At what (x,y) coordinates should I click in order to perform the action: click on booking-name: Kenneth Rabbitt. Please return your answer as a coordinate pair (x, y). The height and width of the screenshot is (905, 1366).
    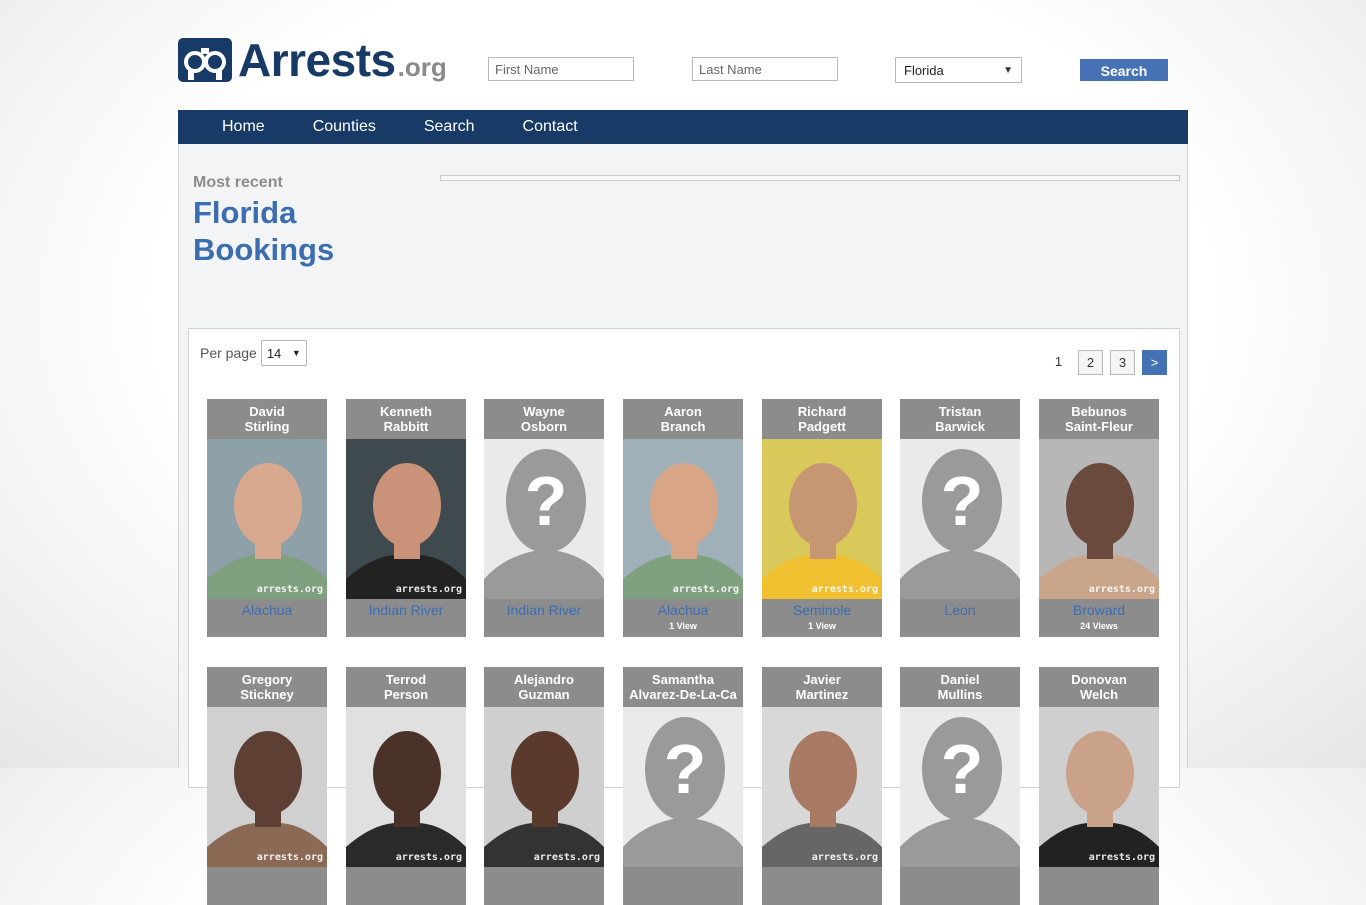
    Looking at the image, I should click on (406, 419).